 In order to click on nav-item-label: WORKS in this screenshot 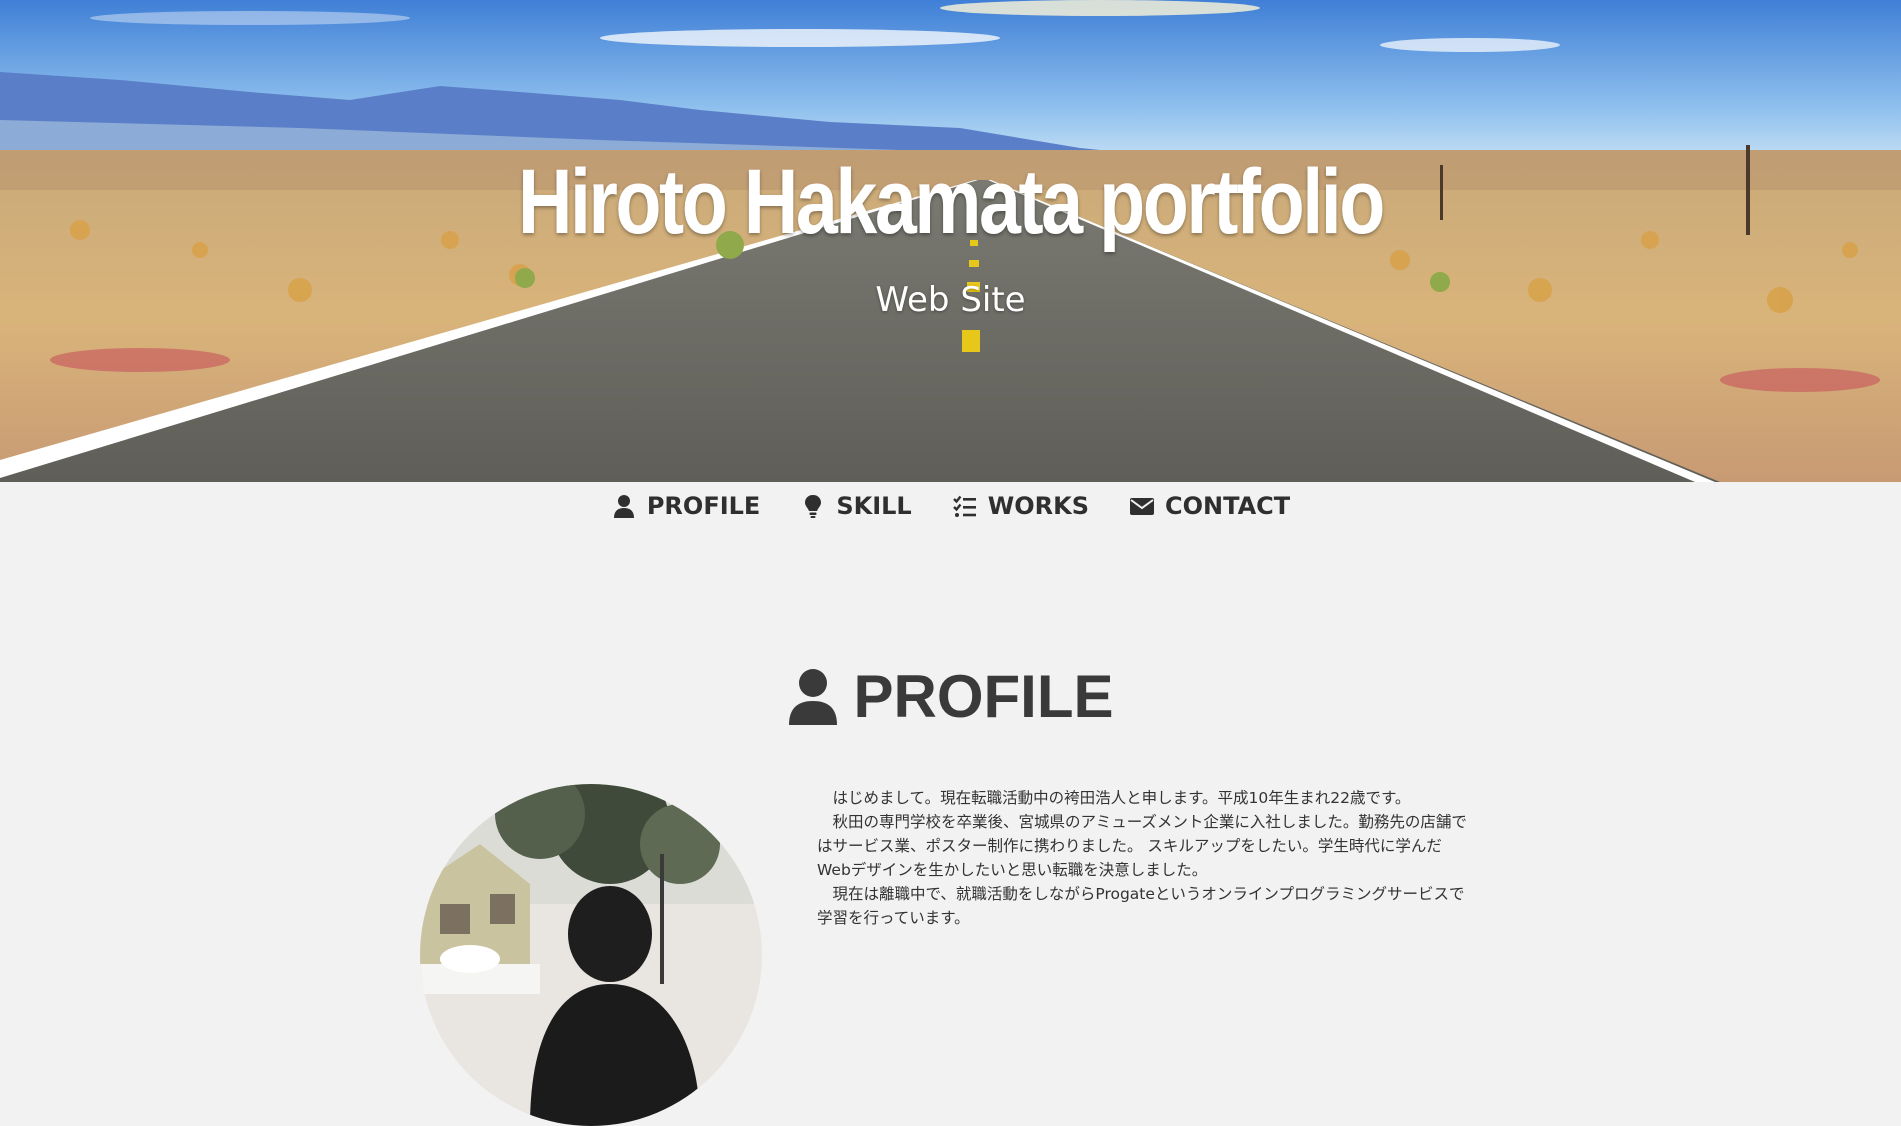, I will do `click(1038, 506)`.